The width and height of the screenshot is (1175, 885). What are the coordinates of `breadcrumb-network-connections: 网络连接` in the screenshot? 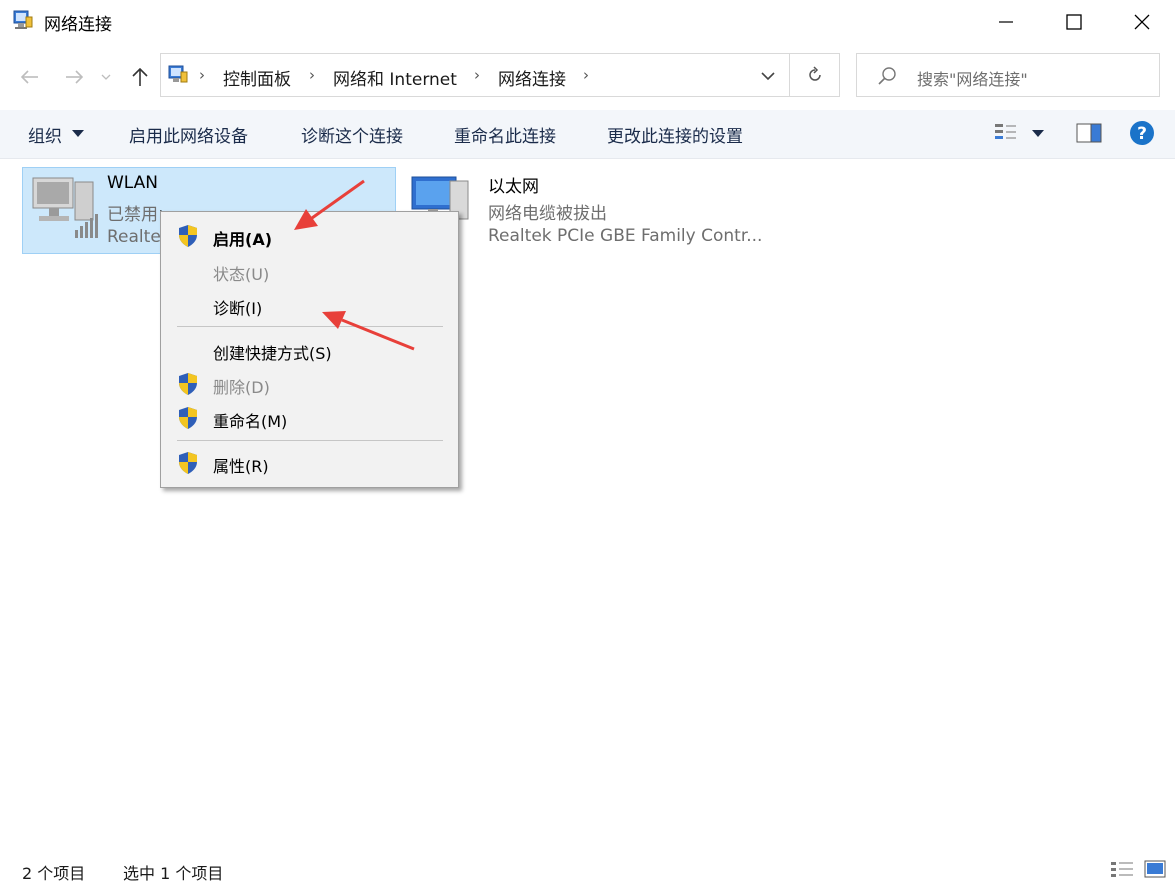 It's located at (532, 77).